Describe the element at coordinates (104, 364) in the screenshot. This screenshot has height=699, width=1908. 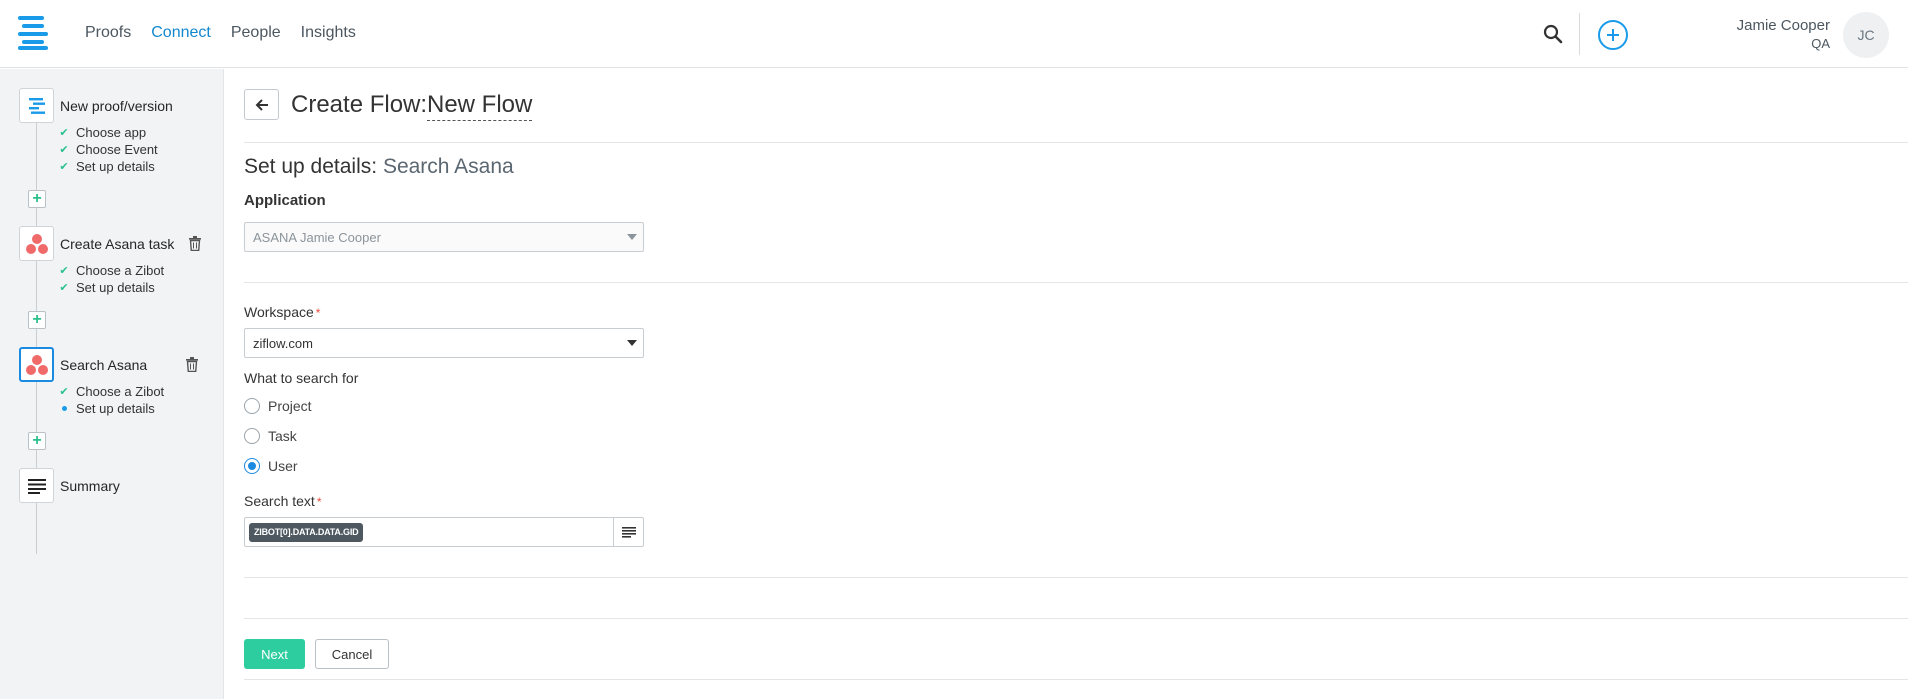
I see `step-label: Search Asana` at that location.